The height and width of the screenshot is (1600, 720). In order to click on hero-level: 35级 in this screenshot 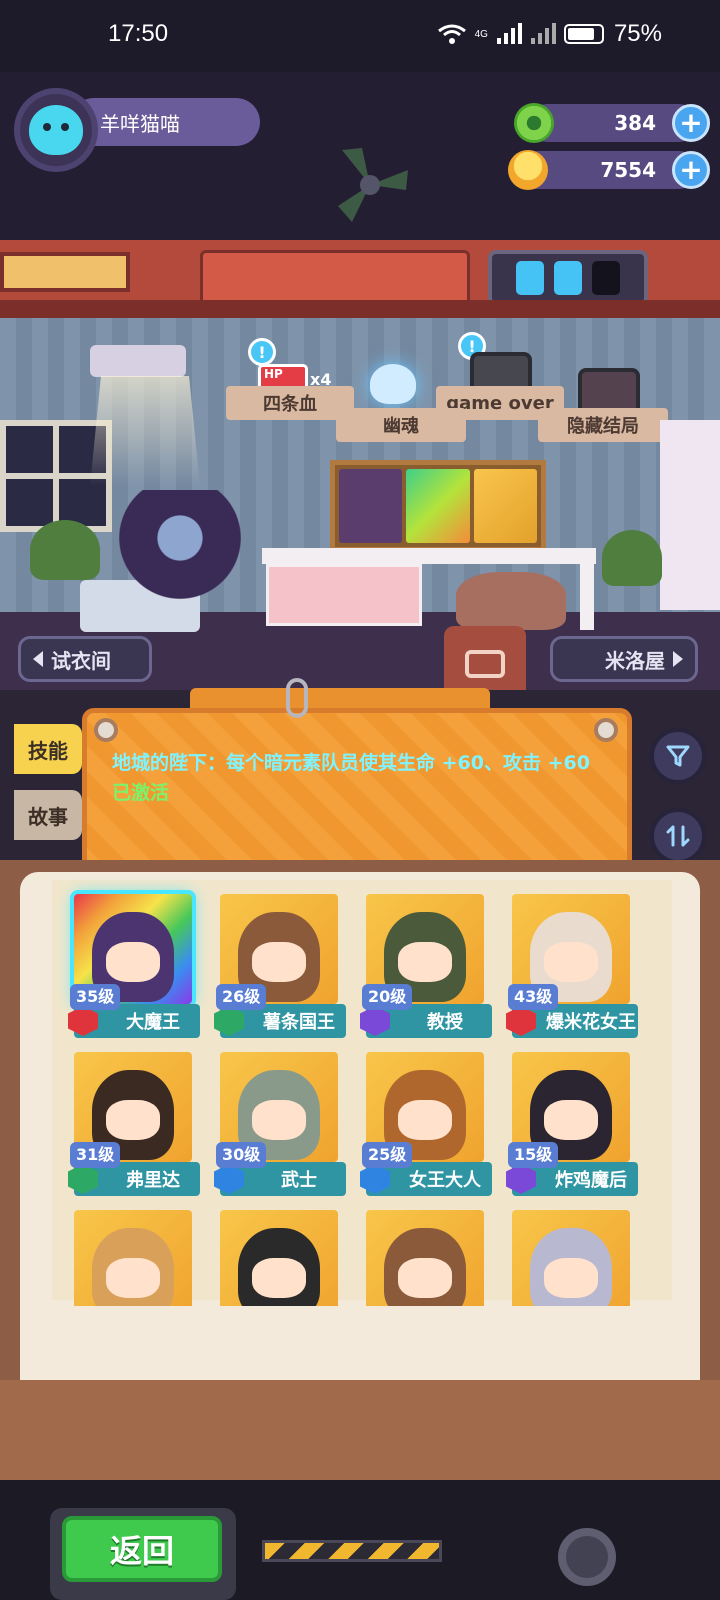, I will do `click(95, 997)`.